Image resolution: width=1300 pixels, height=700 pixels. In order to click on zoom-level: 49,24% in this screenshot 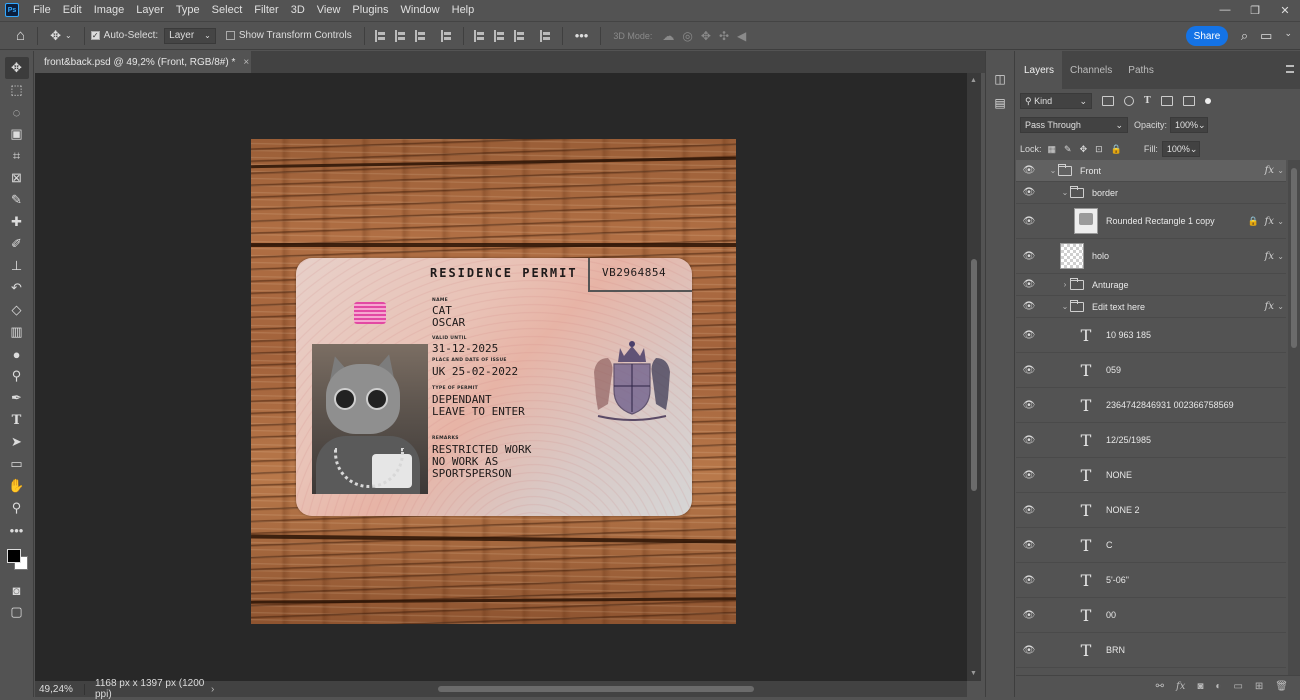, I will do `click(60, 689)`.